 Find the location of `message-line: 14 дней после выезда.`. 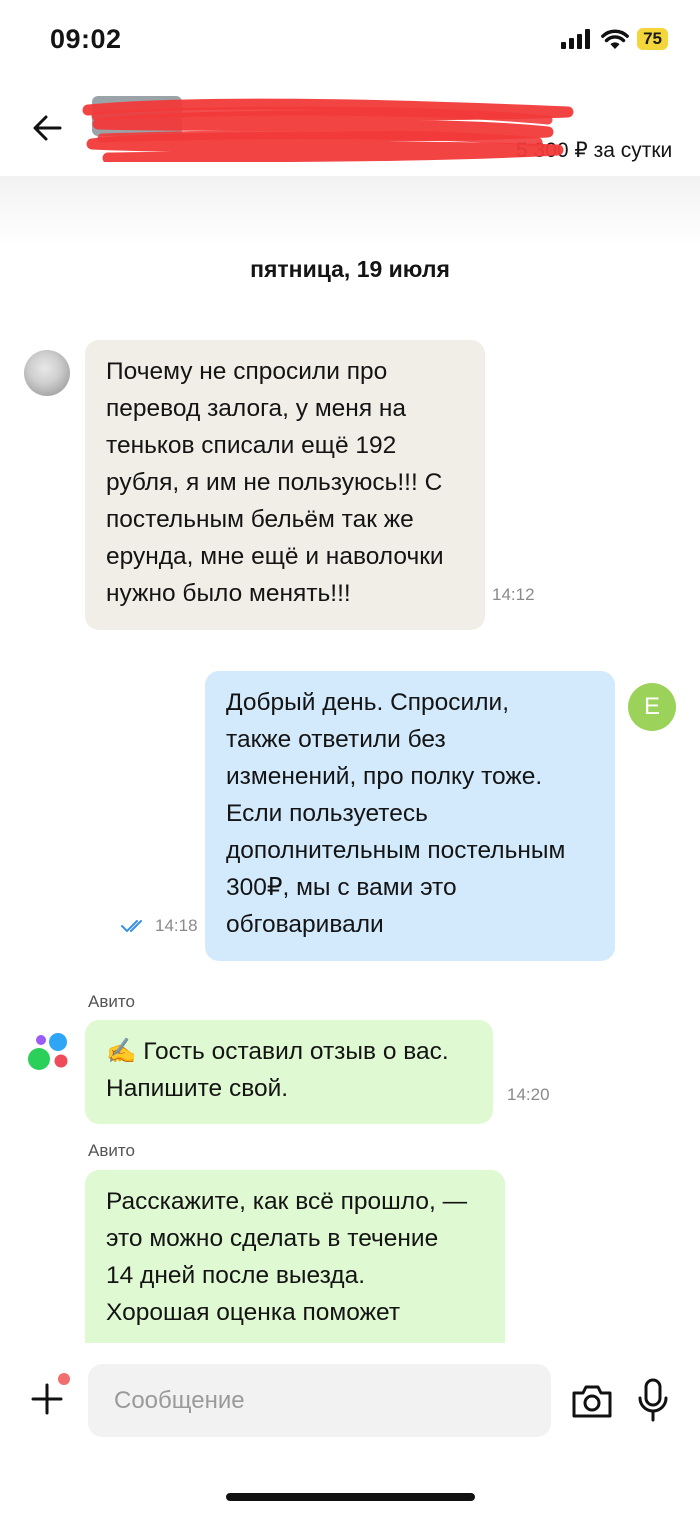

message-line: 14 дней после выезда. is located at coordinates (236, 1275).